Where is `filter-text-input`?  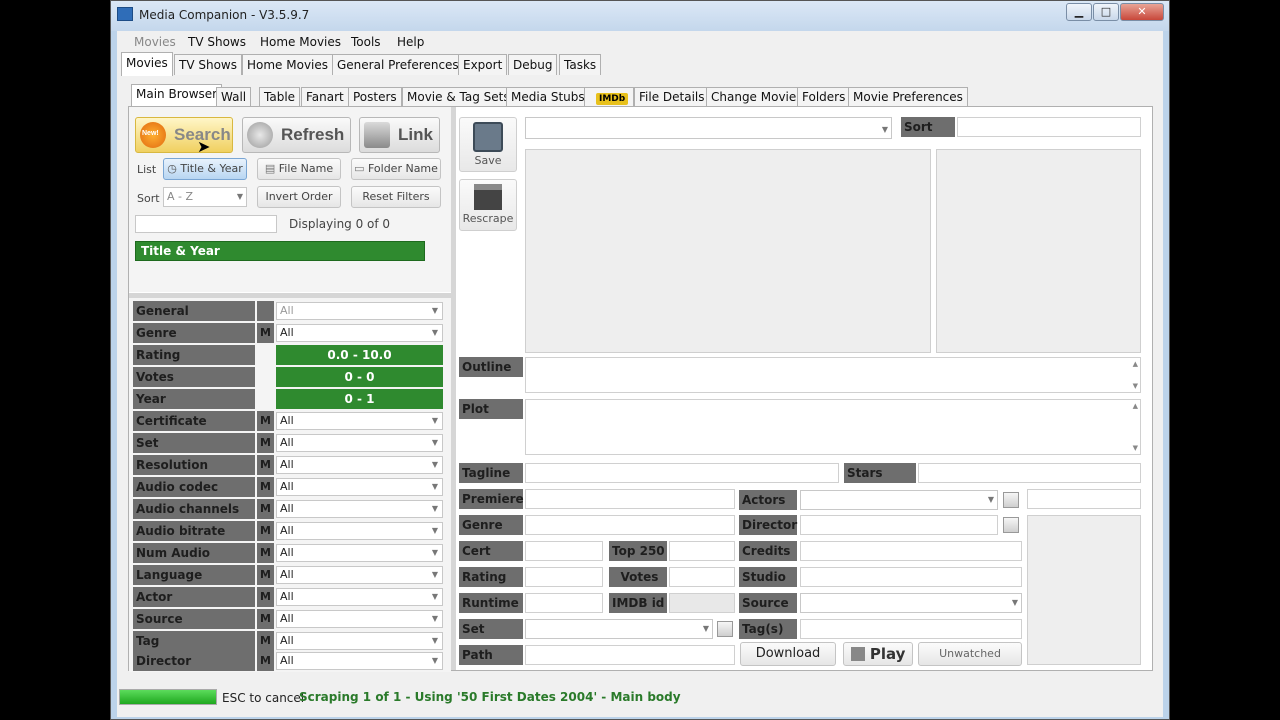 filter-text-input is located at coordinates (206, 224).